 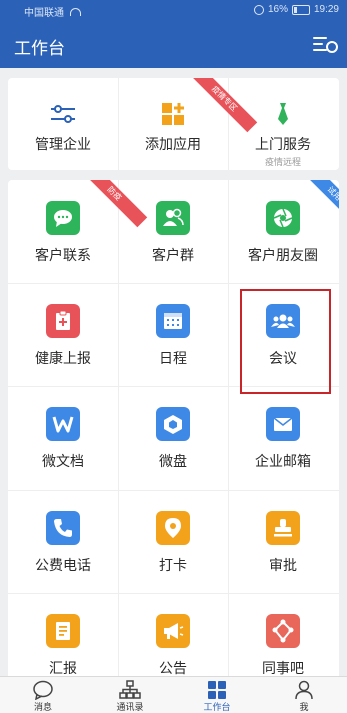 What do you see at coordinates (43, 690) in the screenshot?
I see `chat-outline-icon` at bounding box center [43, 690].